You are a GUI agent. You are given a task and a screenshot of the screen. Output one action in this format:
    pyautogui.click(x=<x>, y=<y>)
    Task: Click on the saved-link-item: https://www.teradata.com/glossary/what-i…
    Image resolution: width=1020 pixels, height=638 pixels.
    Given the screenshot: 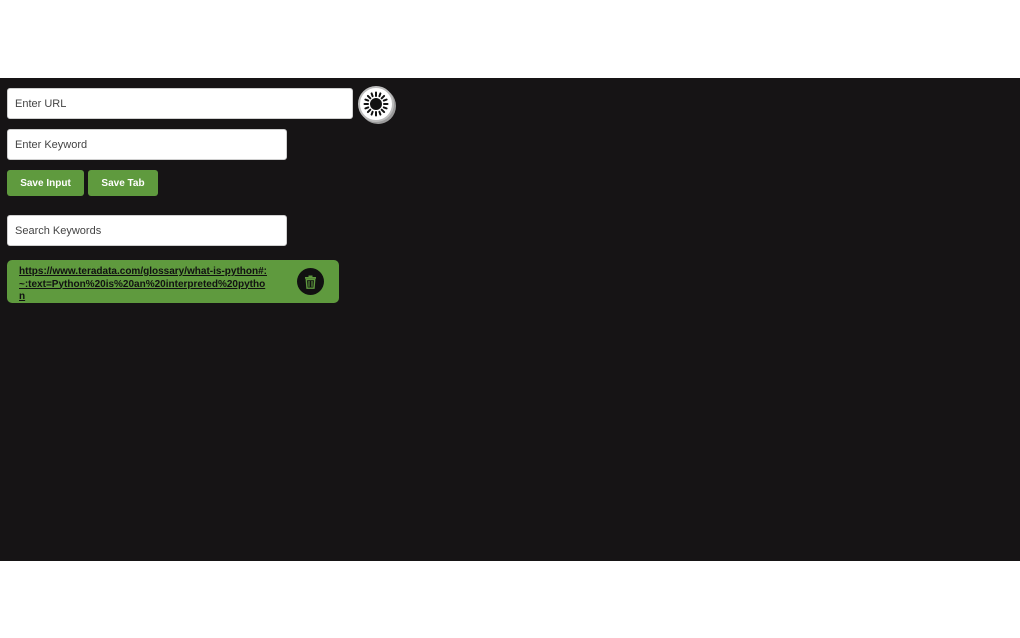 What is the action you would take?
    pyautogui.click(x=173, y=281)
    